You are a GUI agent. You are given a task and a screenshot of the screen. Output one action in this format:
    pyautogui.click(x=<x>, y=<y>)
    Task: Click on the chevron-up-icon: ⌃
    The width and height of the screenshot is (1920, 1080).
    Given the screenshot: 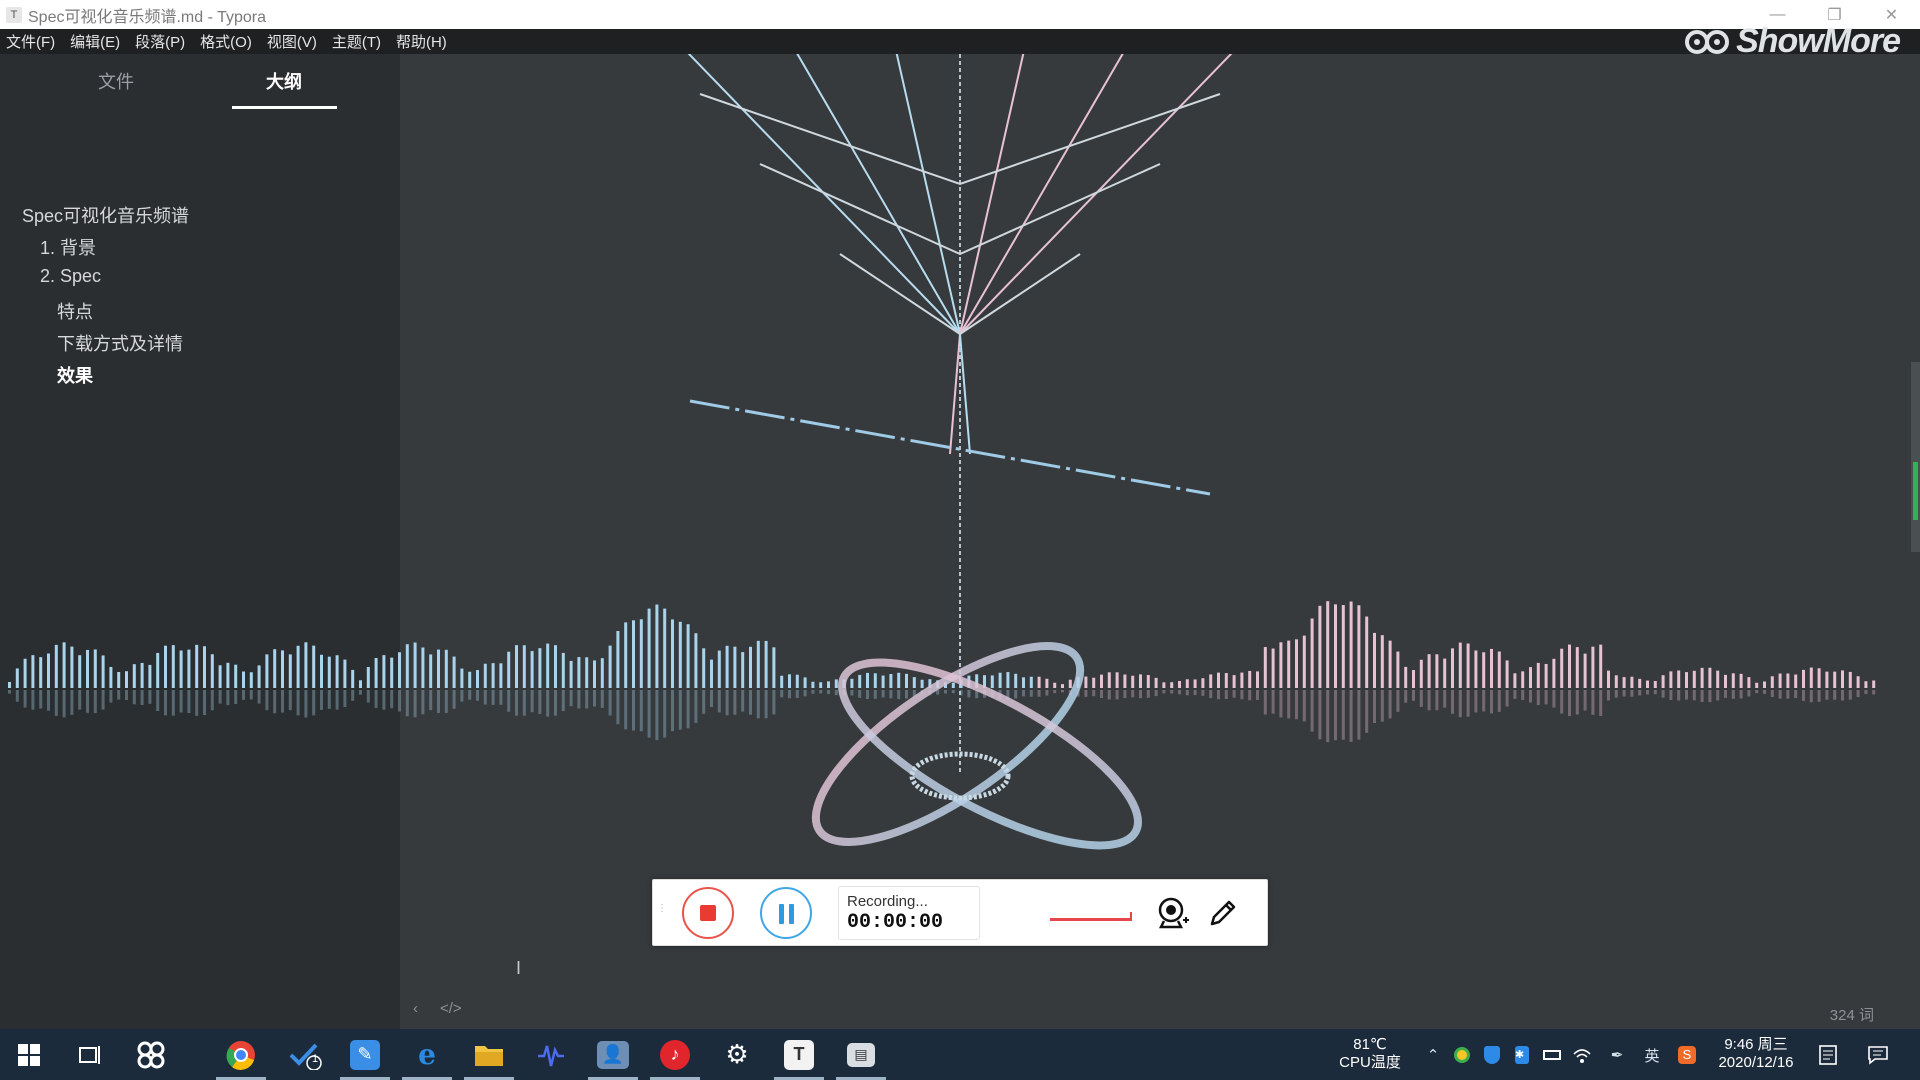 What is the action you would take?
    pyautogui.click(x=1433, y=1055)
    